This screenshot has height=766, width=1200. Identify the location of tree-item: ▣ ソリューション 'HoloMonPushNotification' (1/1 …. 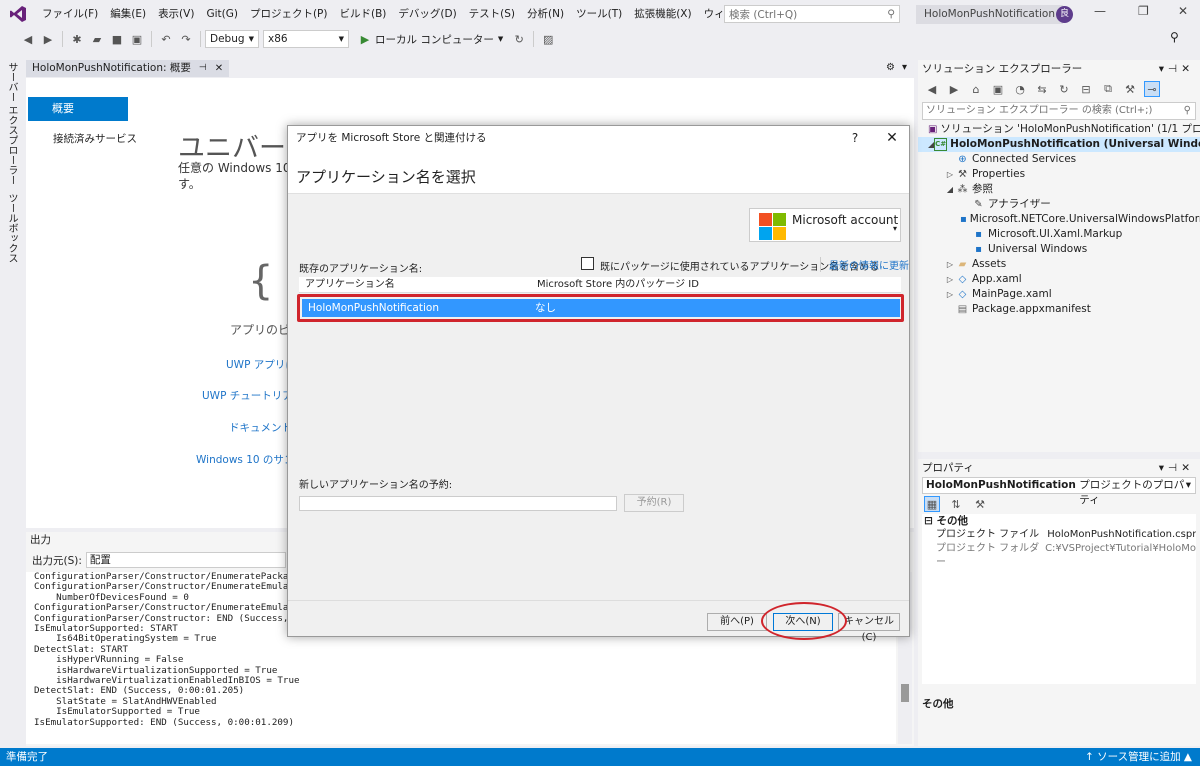
(1059, 129).